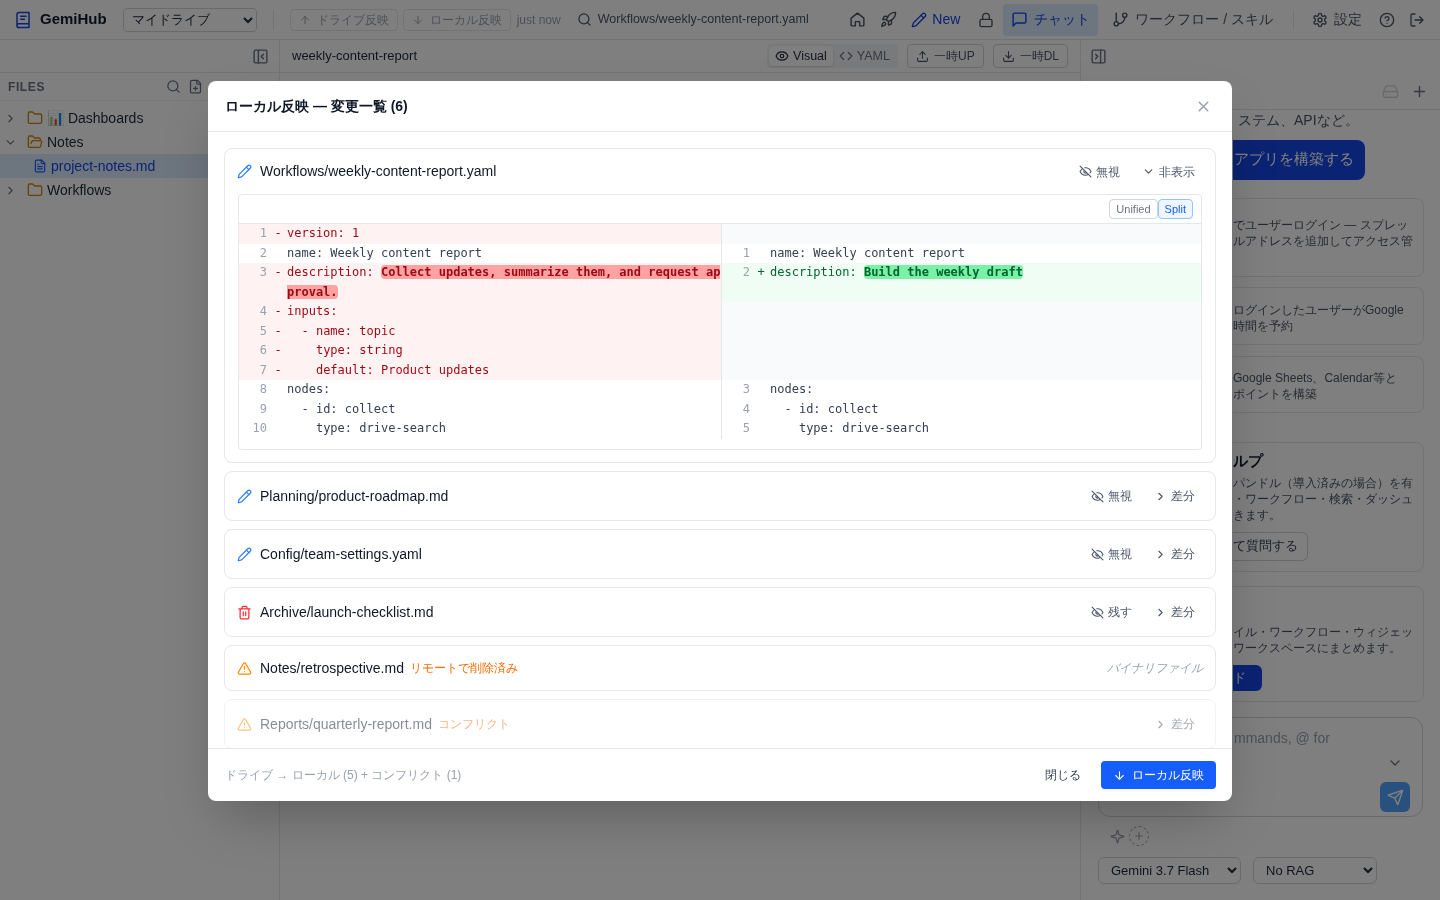 The image size is (1440, 900). I want to click on item-action-button: 非表示, so click(1168, 171).